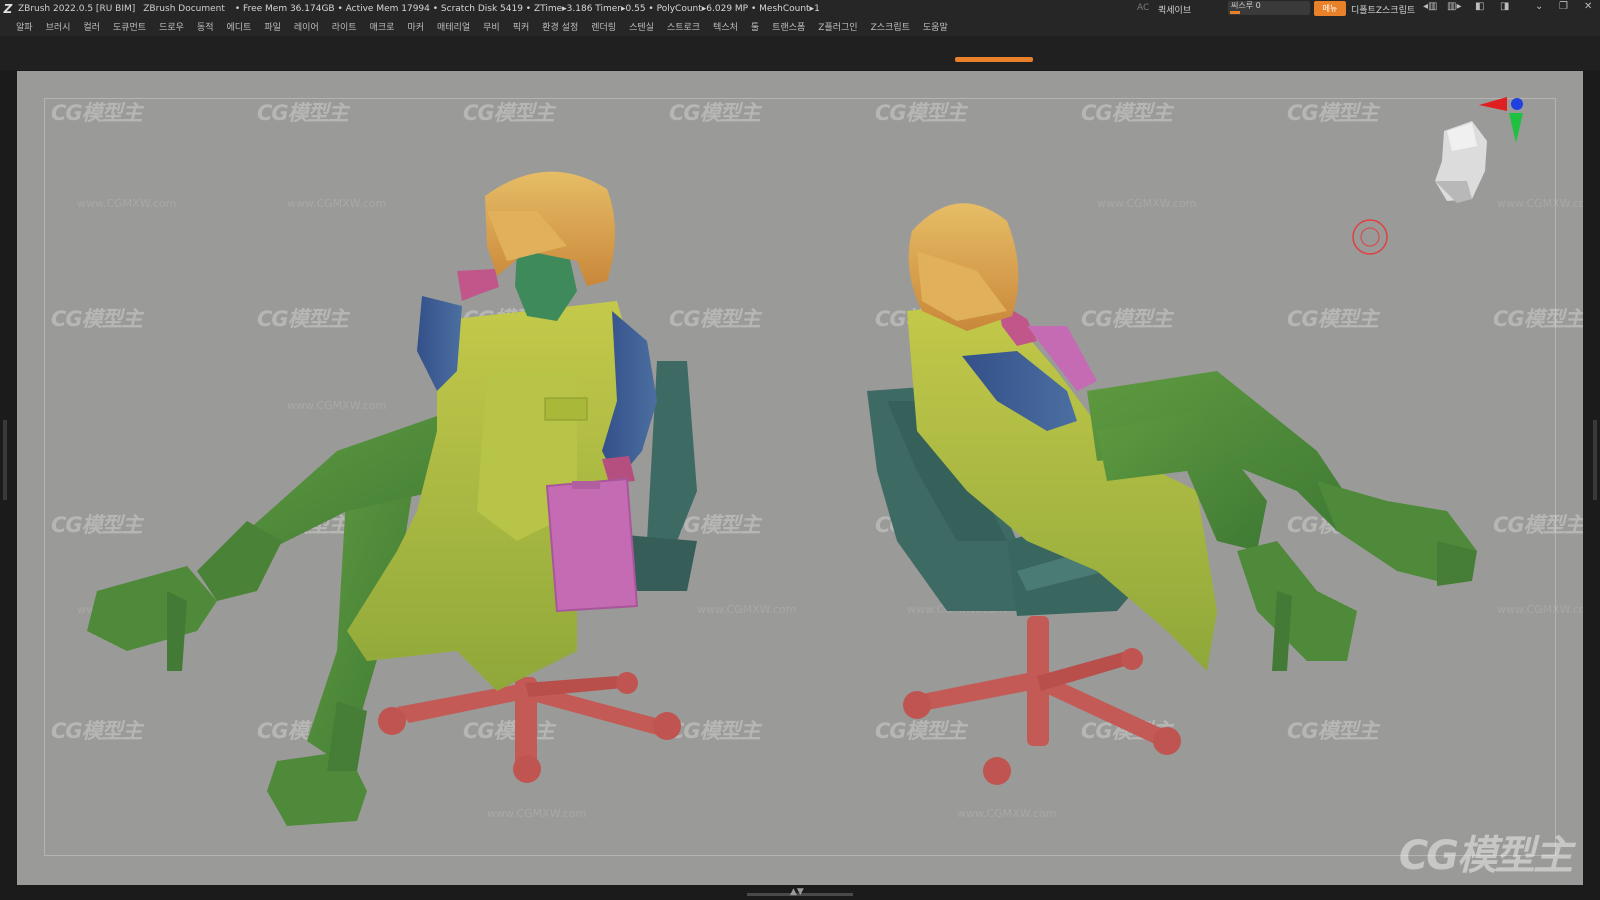  What do you see at coordinates (1461, 162) in the screenshot?
I see `head-navigator-icon` at bounding box center [1461, 162].